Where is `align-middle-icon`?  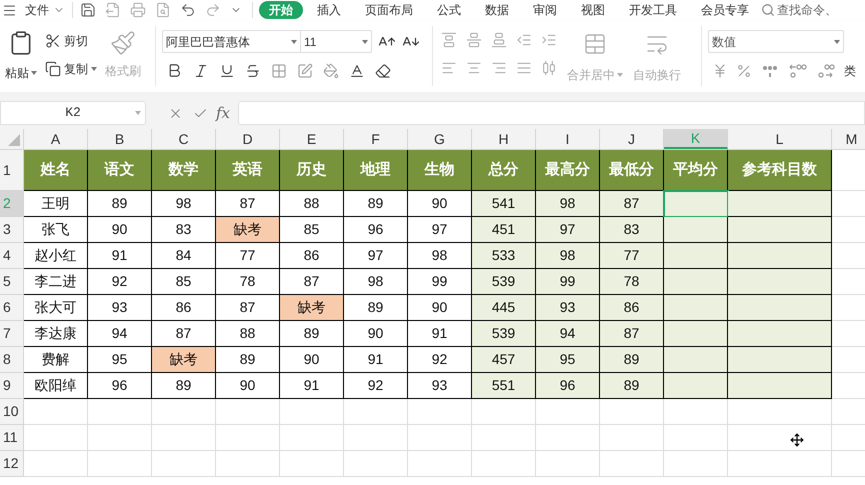 align-middle-icon is located at coordinates (474, 40).